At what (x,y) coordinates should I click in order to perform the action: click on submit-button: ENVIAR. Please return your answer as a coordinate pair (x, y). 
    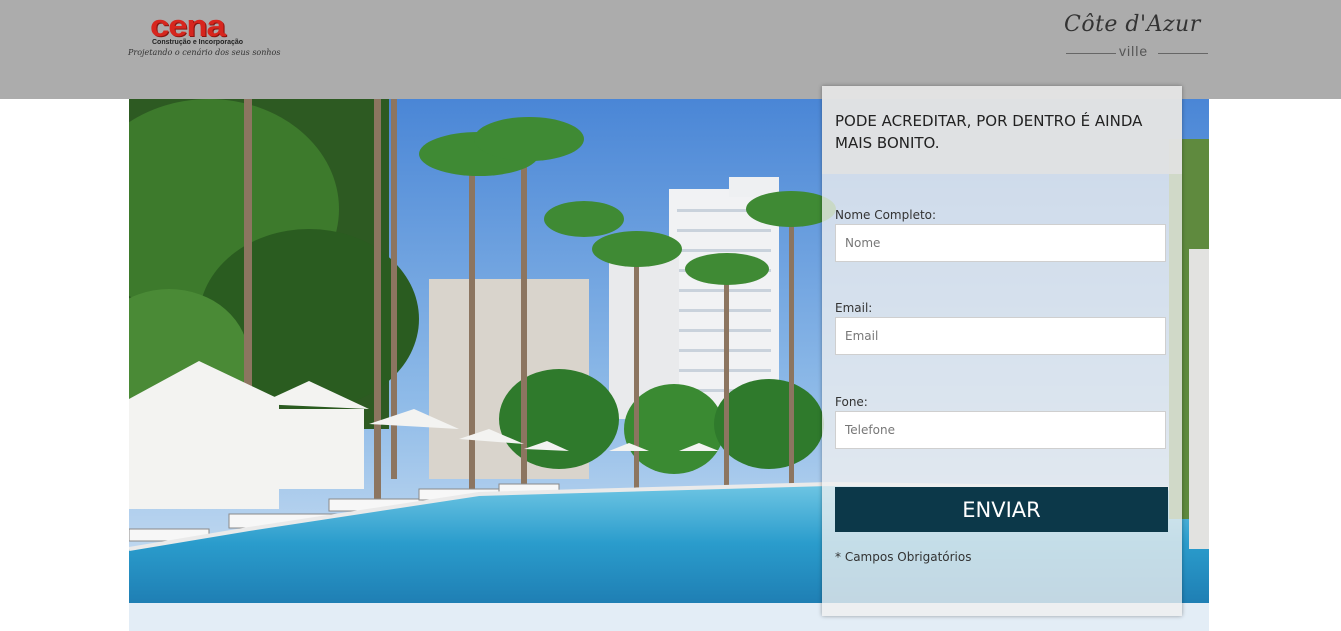
    Looking at the image, I should click on (1001, 509).